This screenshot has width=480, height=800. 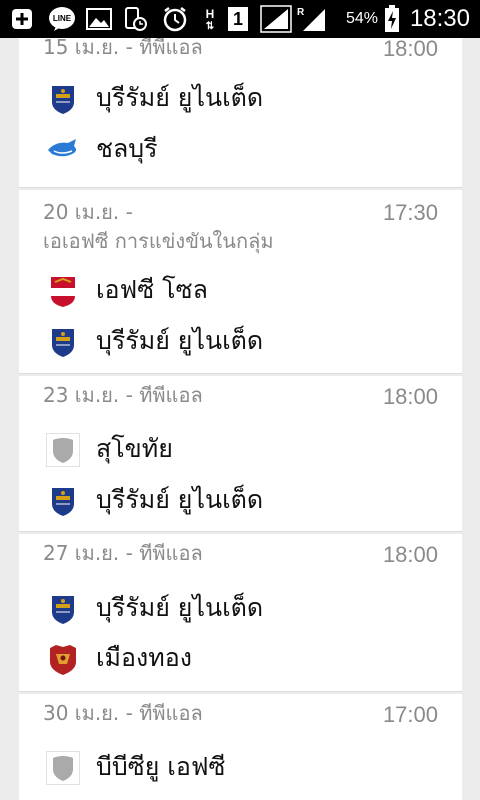 What do you see at coordinates (210, 26) in the screenshot?
I see `data-arrows-icon: ⇅` at bounding box center [210, 26].